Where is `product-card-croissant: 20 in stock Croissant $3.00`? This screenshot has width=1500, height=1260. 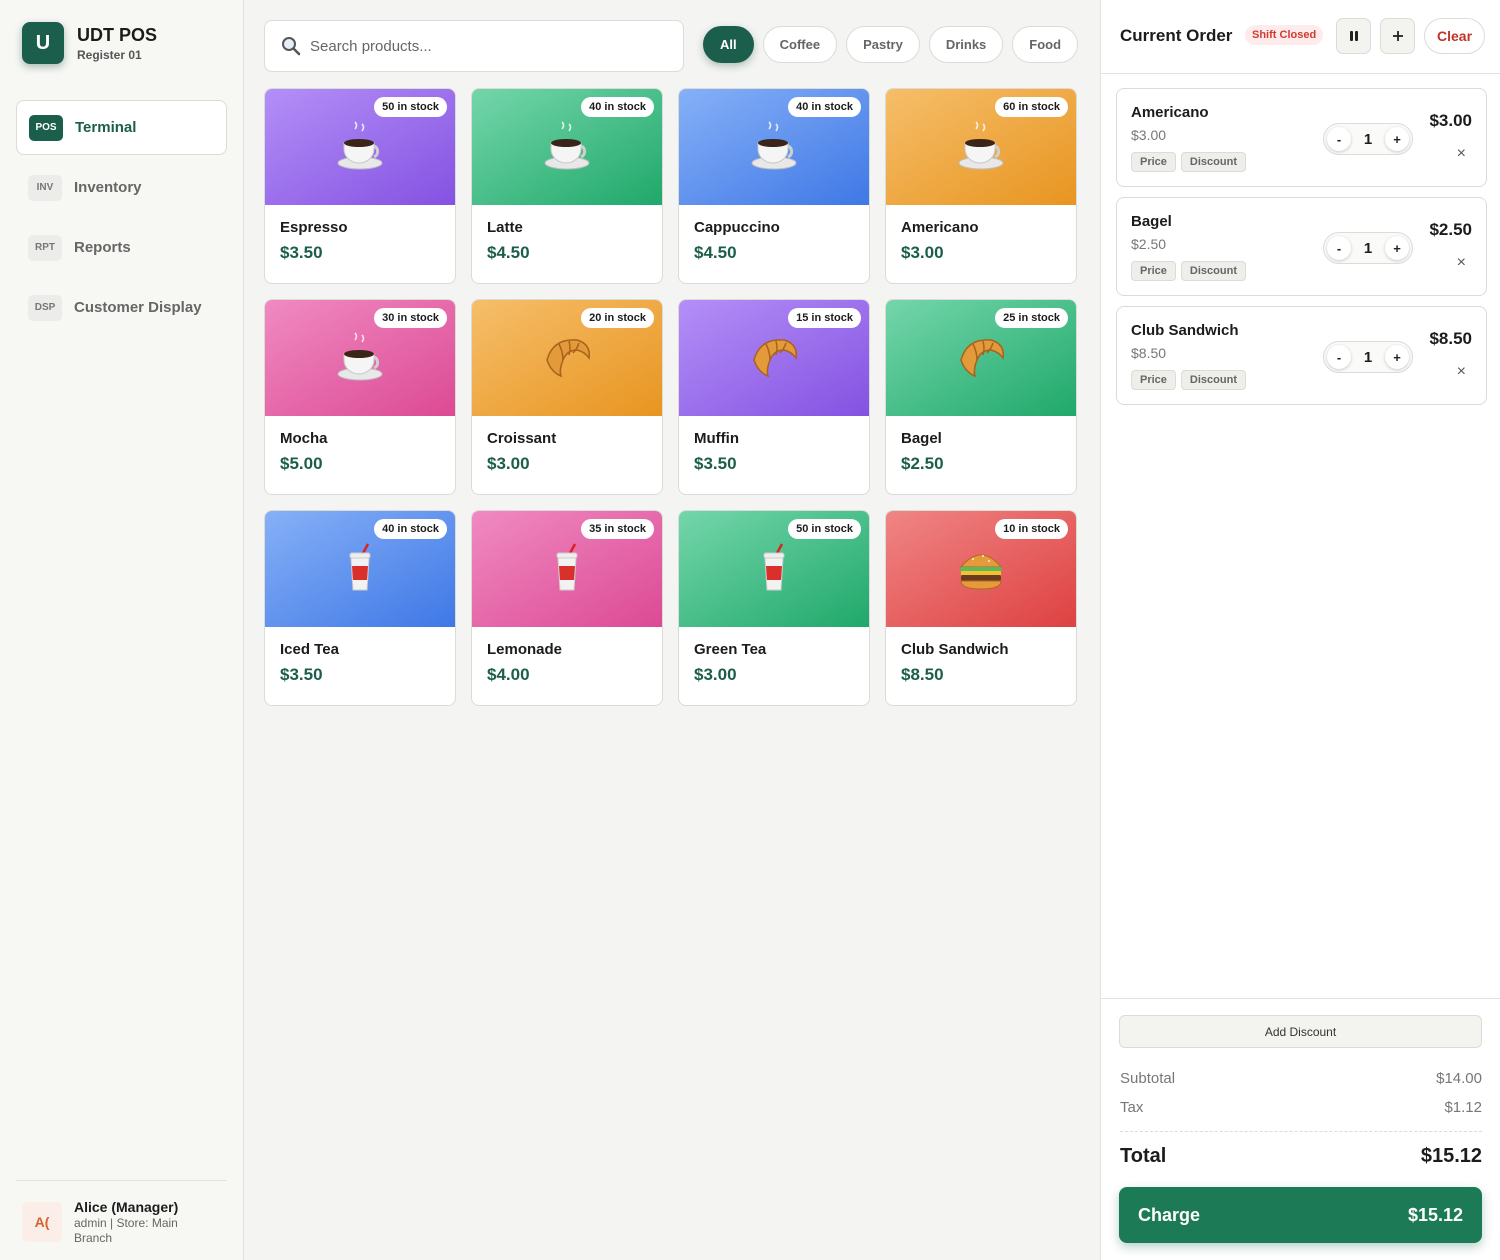 product-card-croissant: 20 in stock Croissant $3.00 is located at coordinates (567, 397).